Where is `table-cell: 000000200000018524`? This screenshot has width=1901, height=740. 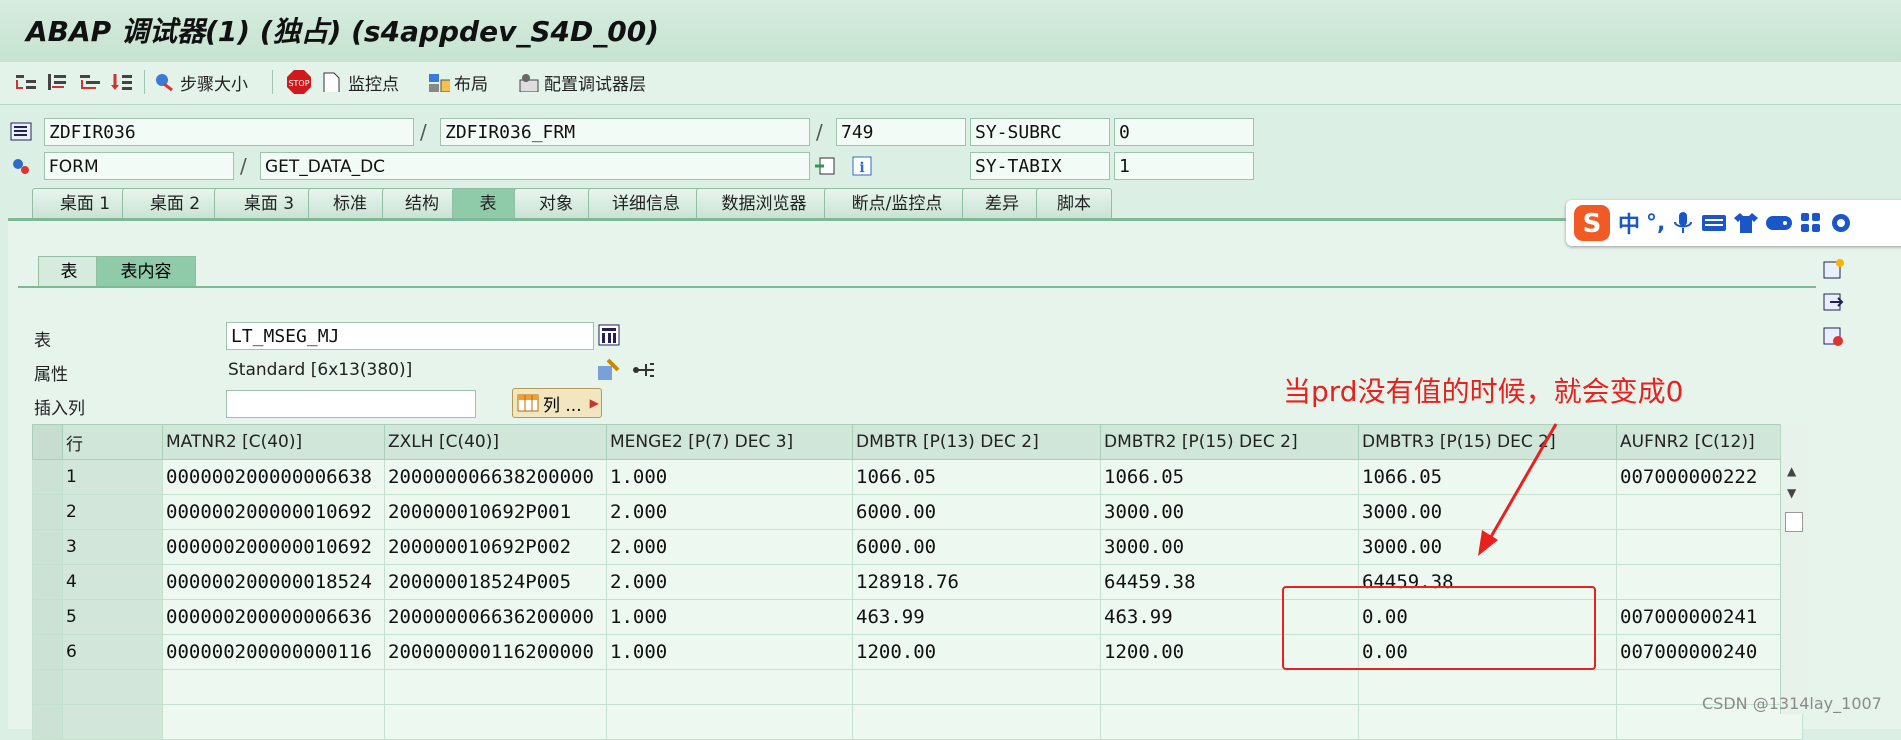
table-cell: 000000200000018524 is located at coordinates (273, 582).